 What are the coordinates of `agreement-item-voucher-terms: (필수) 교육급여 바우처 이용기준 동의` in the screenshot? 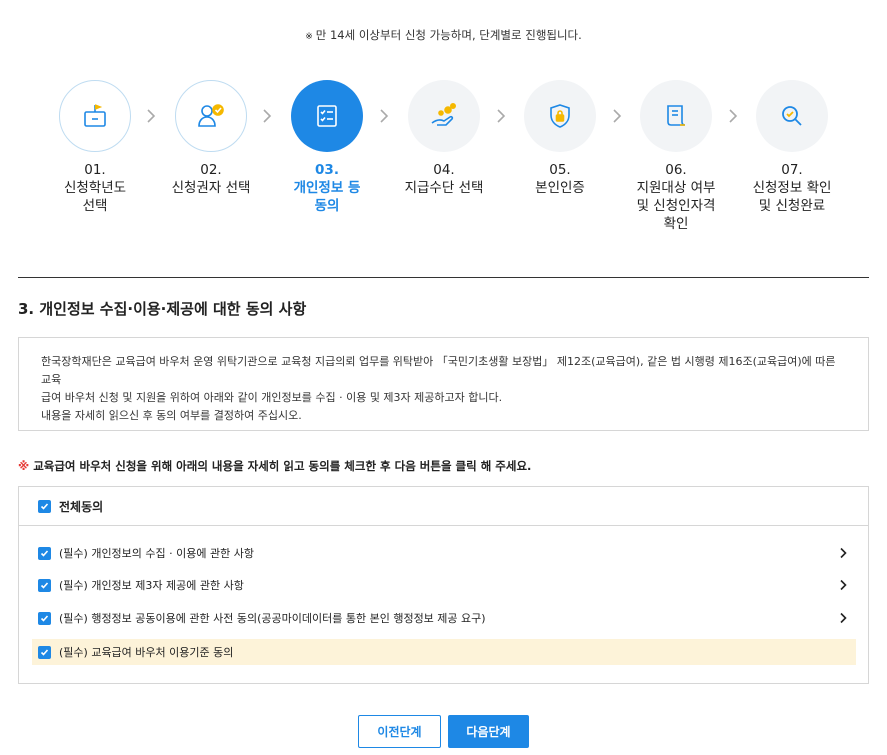 It's located at (444, 652).